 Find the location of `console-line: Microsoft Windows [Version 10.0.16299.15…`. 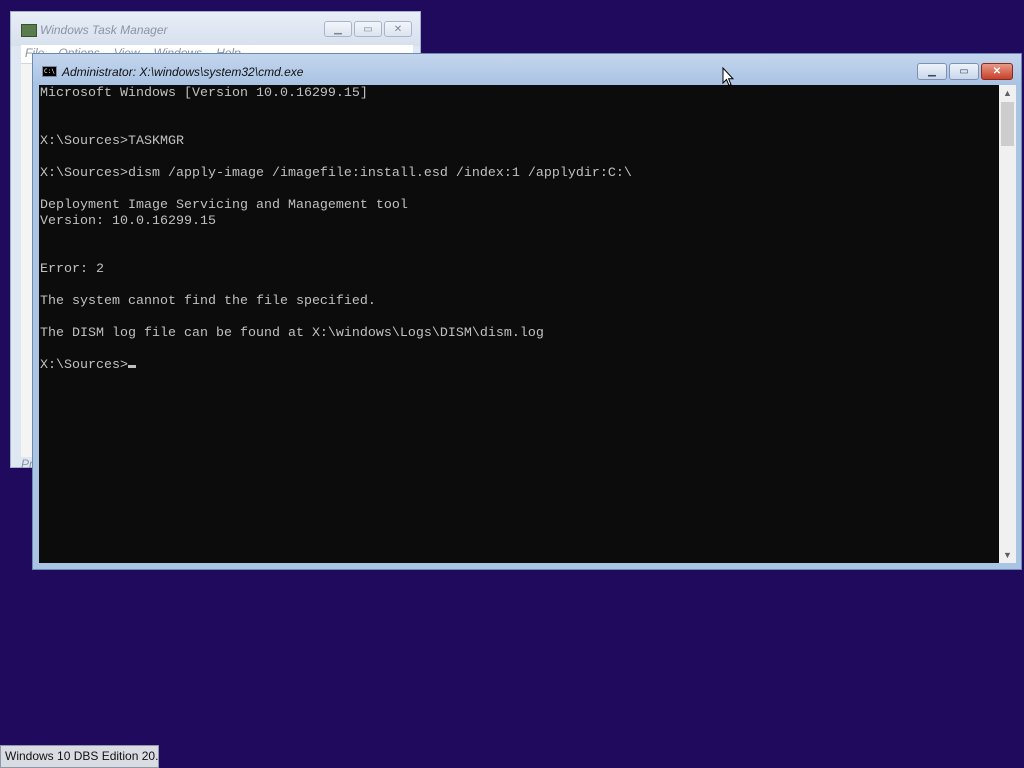

console-line: Microsoft Windows [Version 10.0.16299.15… is located at coordinates (204, 93).